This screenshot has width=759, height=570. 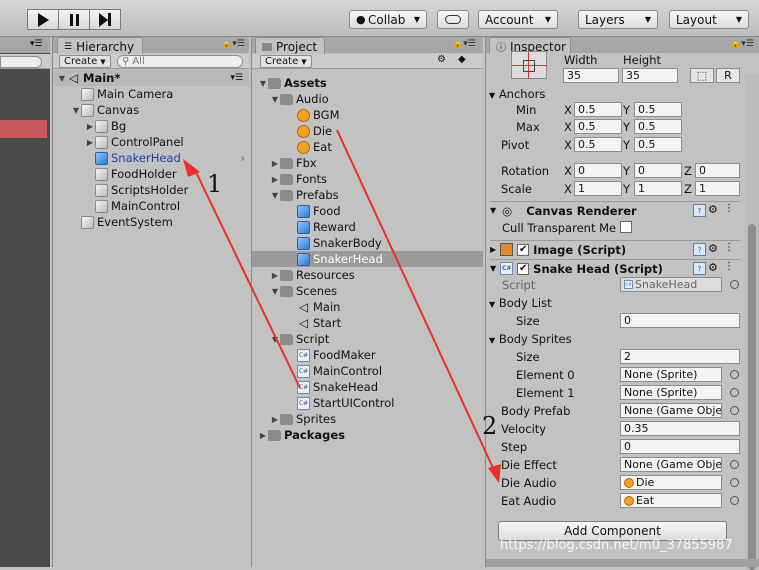 I want to click on folder-item: ▼ Prefabs, so click(x=367, y=195).